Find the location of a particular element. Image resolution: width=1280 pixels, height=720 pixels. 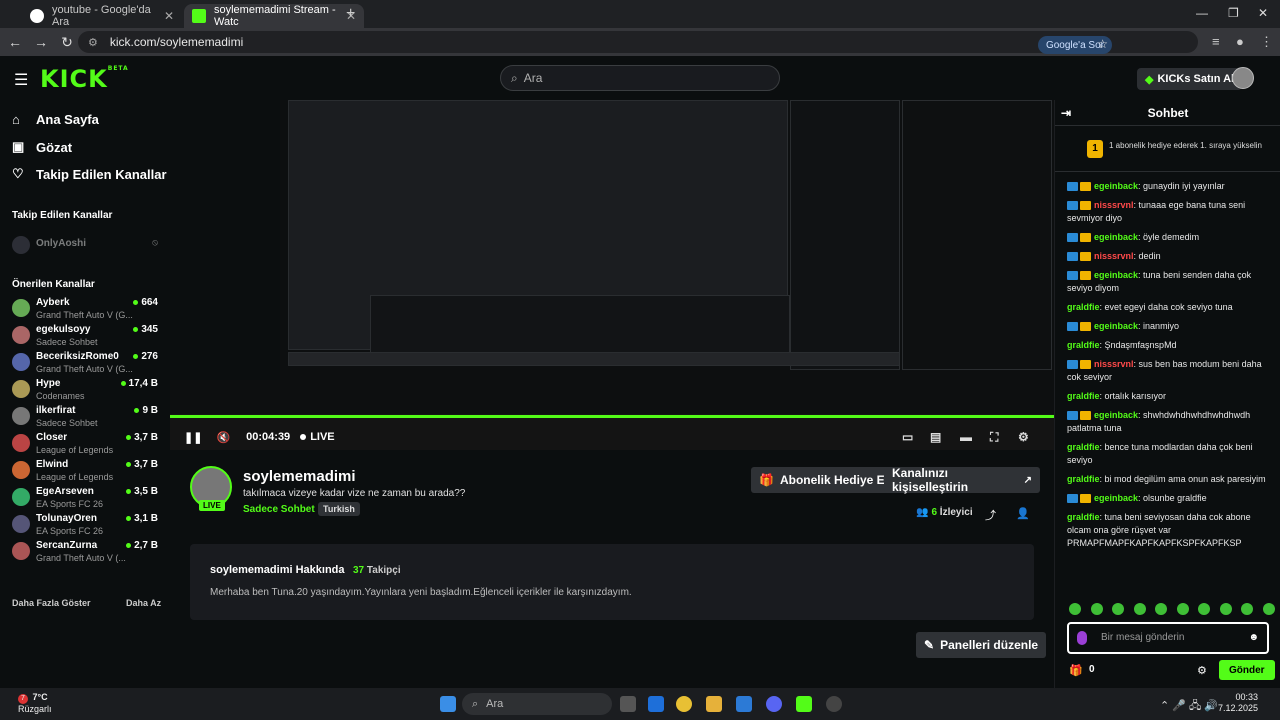

close-tab-icon: ✕ is located at coordinates (169, 16).